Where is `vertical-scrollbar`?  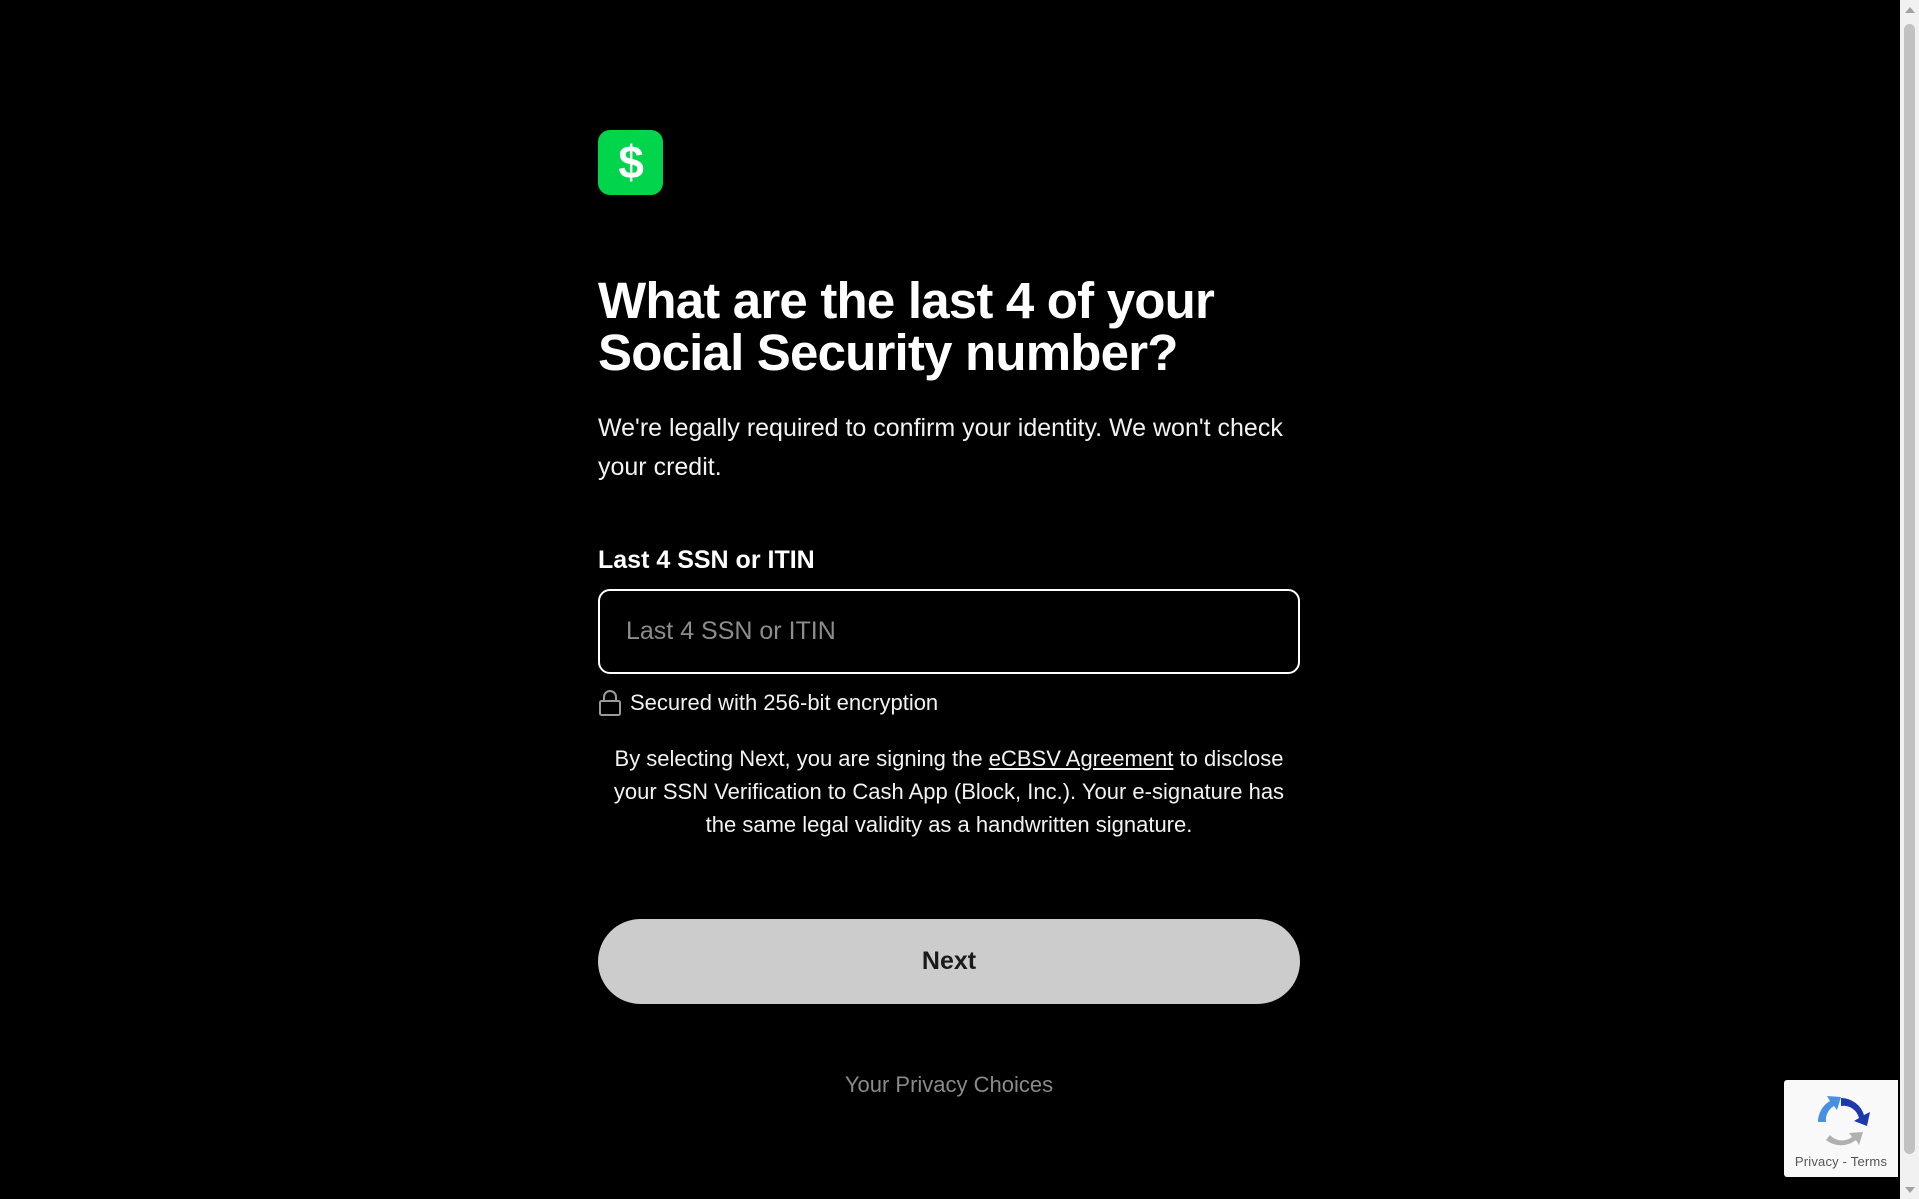 vertical-scrollbar is located at coordinates (1909, 599).